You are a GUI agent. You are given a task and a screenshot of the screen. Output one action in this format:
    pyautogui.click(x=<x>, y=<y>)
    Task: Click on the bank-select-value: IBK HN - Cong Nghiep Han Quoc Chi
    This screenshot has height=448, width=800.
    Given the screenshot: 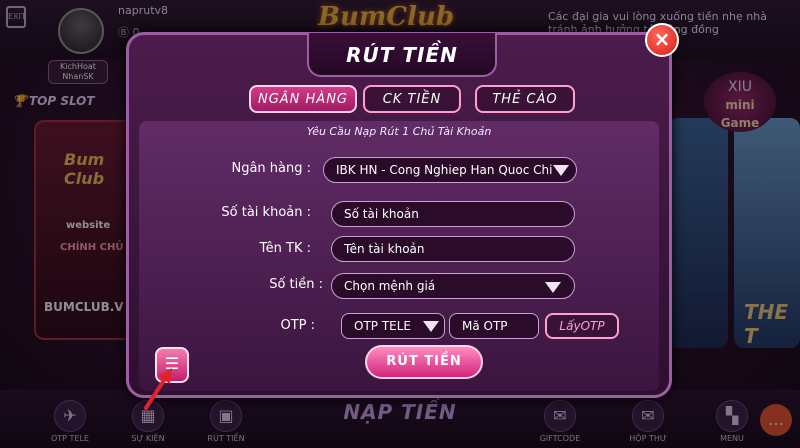 What is the action you would take?
    pyautogui.click(x=444, y=170)
    